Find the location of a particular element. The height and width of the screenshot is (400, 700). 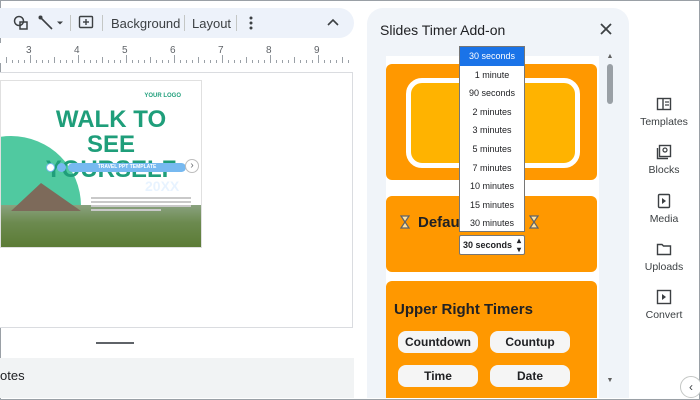

close-icon is located at coordinates (606, 29).